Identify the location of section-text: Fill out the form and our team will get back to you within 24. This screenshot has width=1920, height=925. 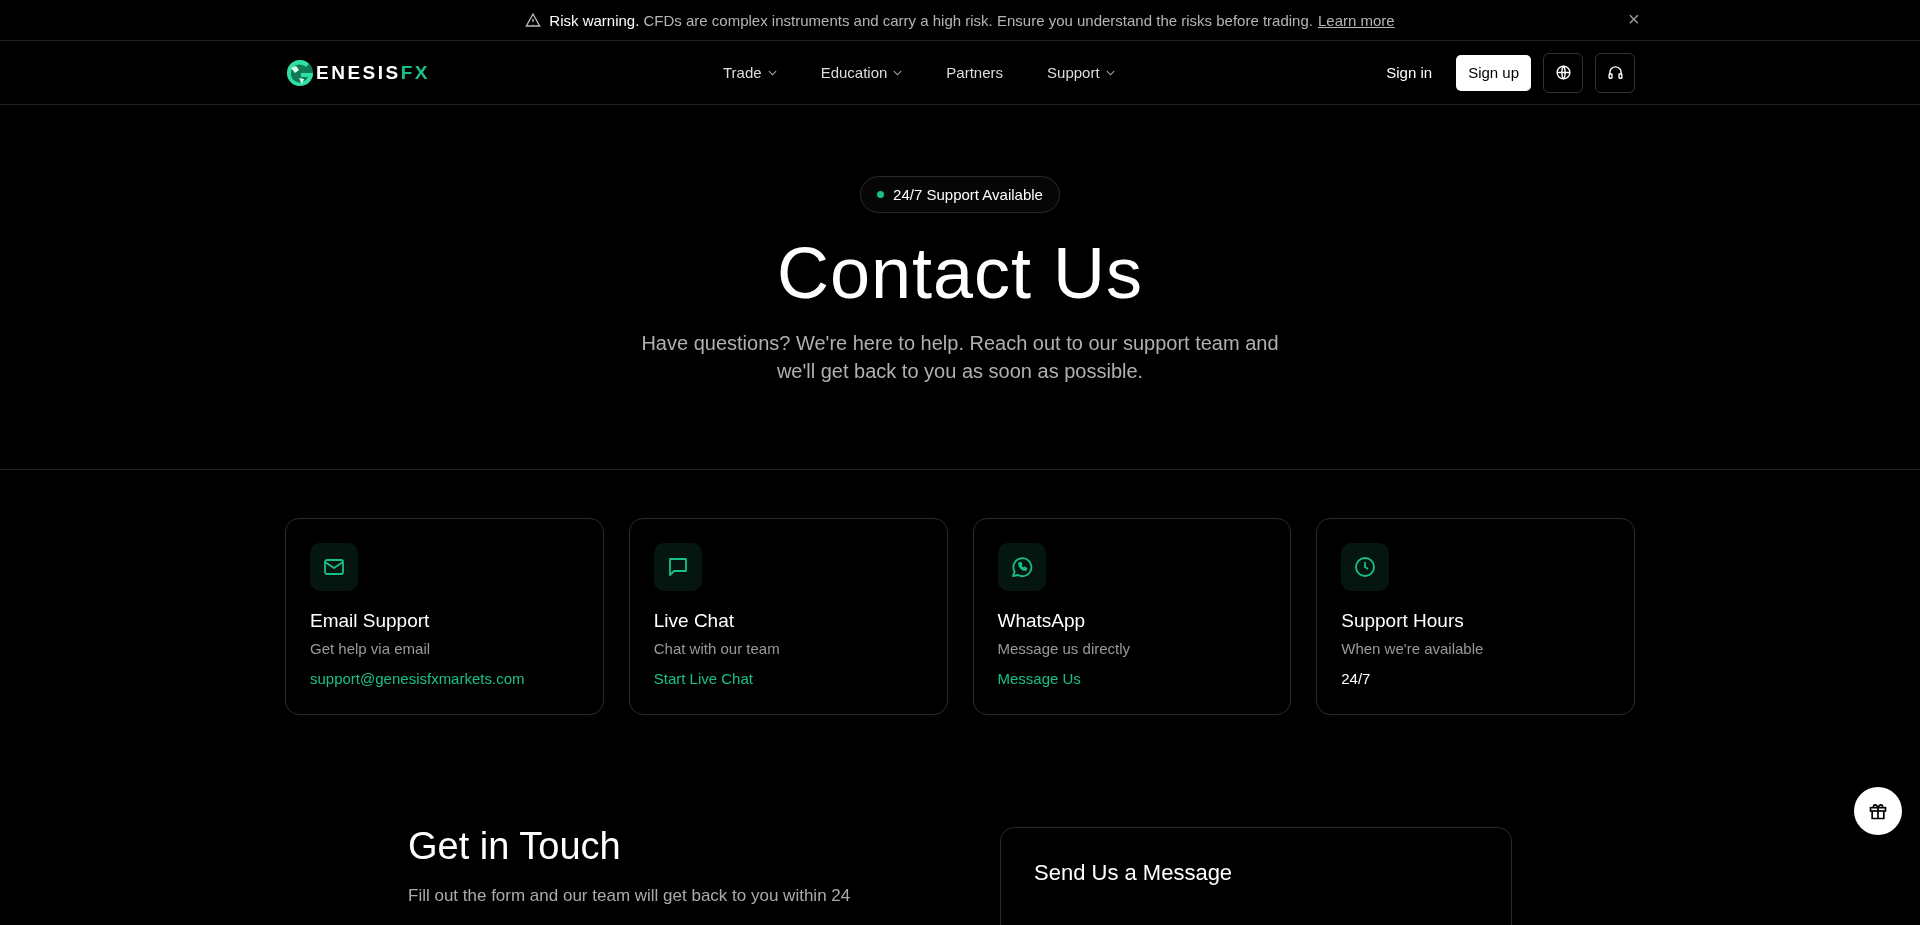
(630, 896).